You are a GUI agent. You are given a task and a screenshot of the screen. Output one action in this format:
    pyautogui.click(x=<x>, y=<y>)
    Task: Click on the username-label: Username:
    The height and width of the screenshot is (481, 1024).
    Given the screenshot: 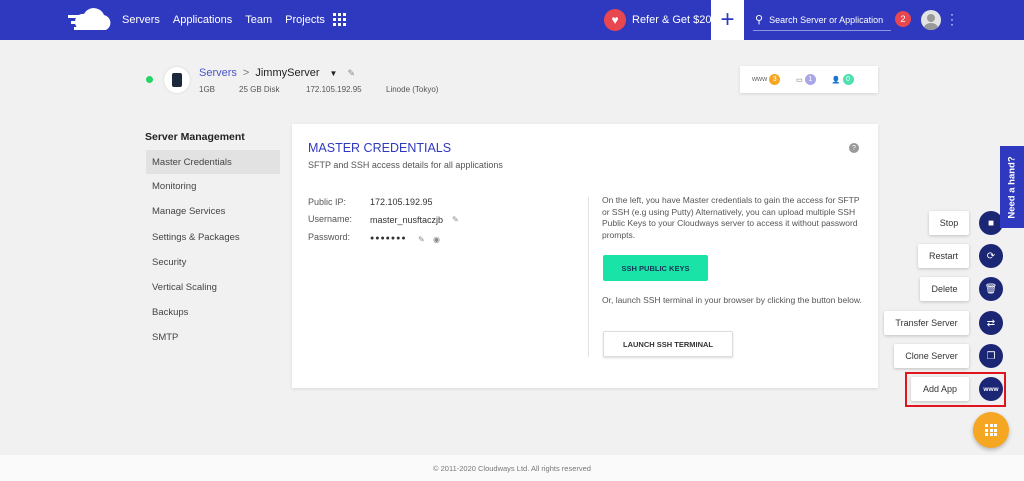 What is the action you would take?
    pyautogui.click(x=330, y=219)
    